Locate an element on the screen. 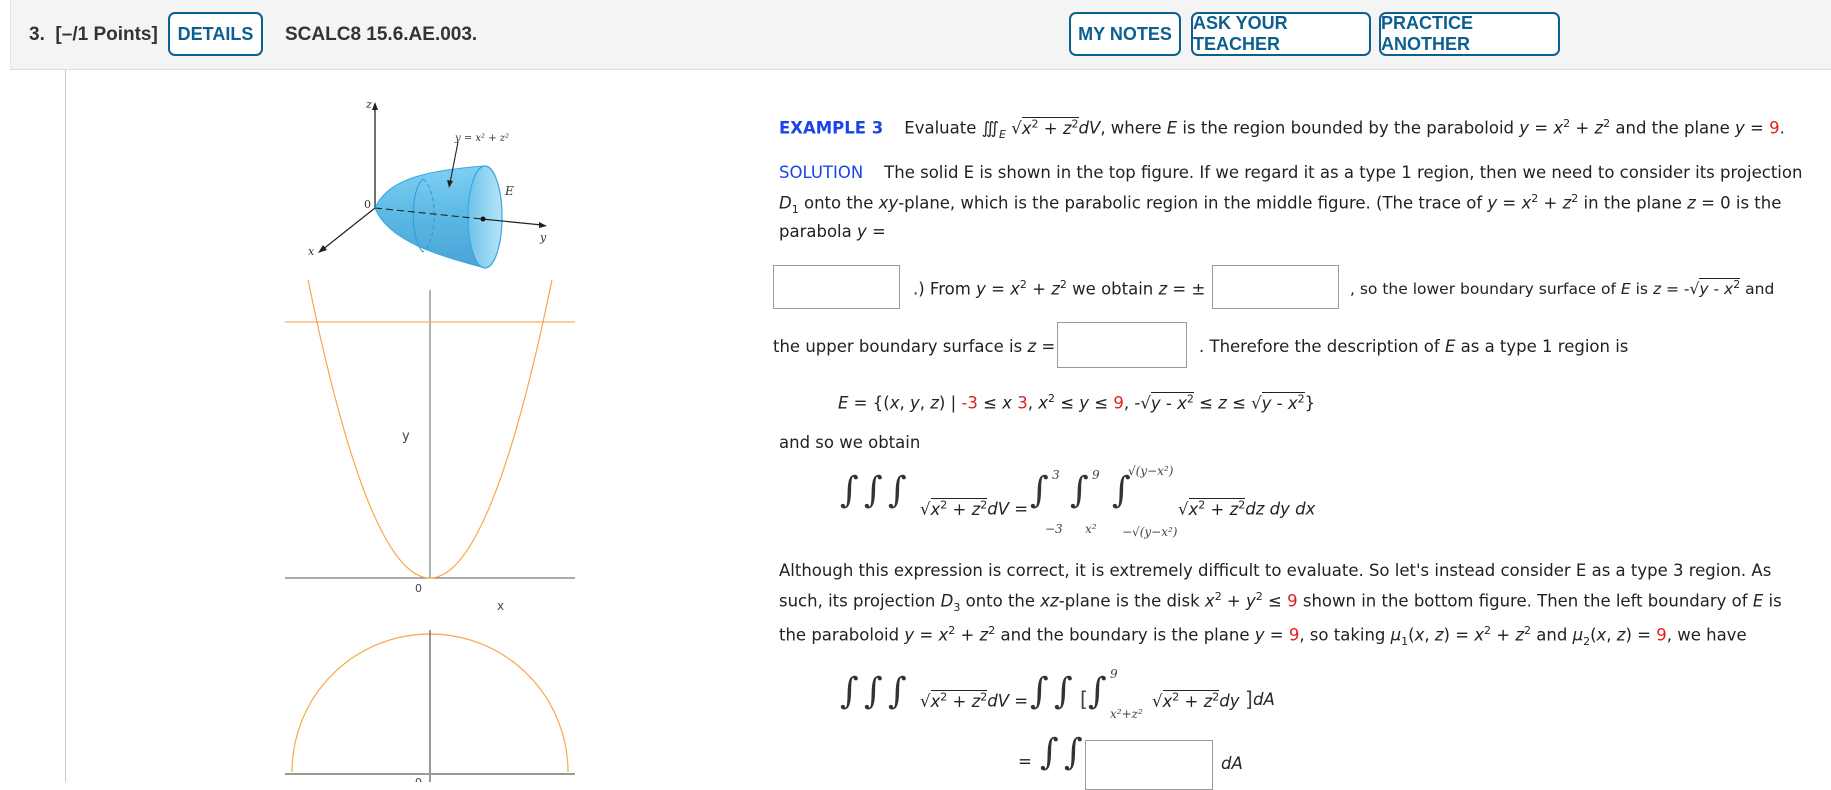  ask-your-teacher-button: ASK YOUR TEACHER is located at coordinates (1281, 34).